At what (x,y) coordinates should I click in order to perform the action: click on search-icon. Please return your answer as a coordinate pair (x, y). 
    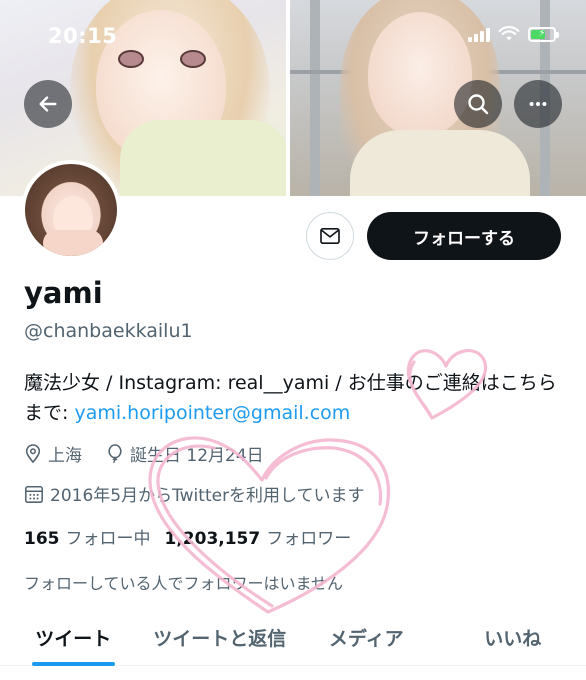
    Looking at the image, I should click on (478, 104).